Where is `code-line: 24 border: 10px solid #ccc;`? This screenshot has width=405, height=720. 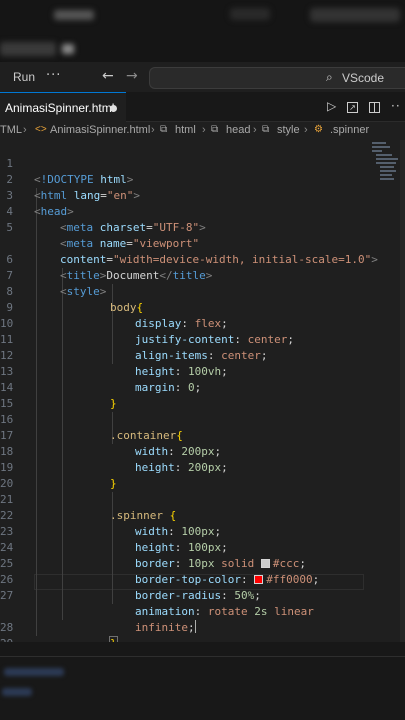
code-line: 24 border: 10px solid #ccc; is located at coordinates (187, 547).